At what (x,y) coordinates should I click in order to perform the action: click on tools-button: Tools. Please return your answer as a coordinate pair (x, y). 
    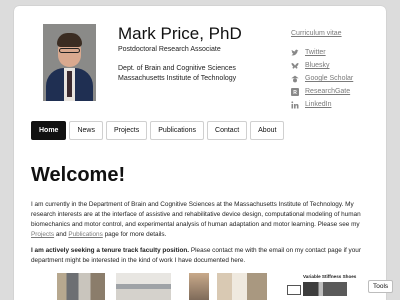
    Looking at the image, I should click on (381, 286).